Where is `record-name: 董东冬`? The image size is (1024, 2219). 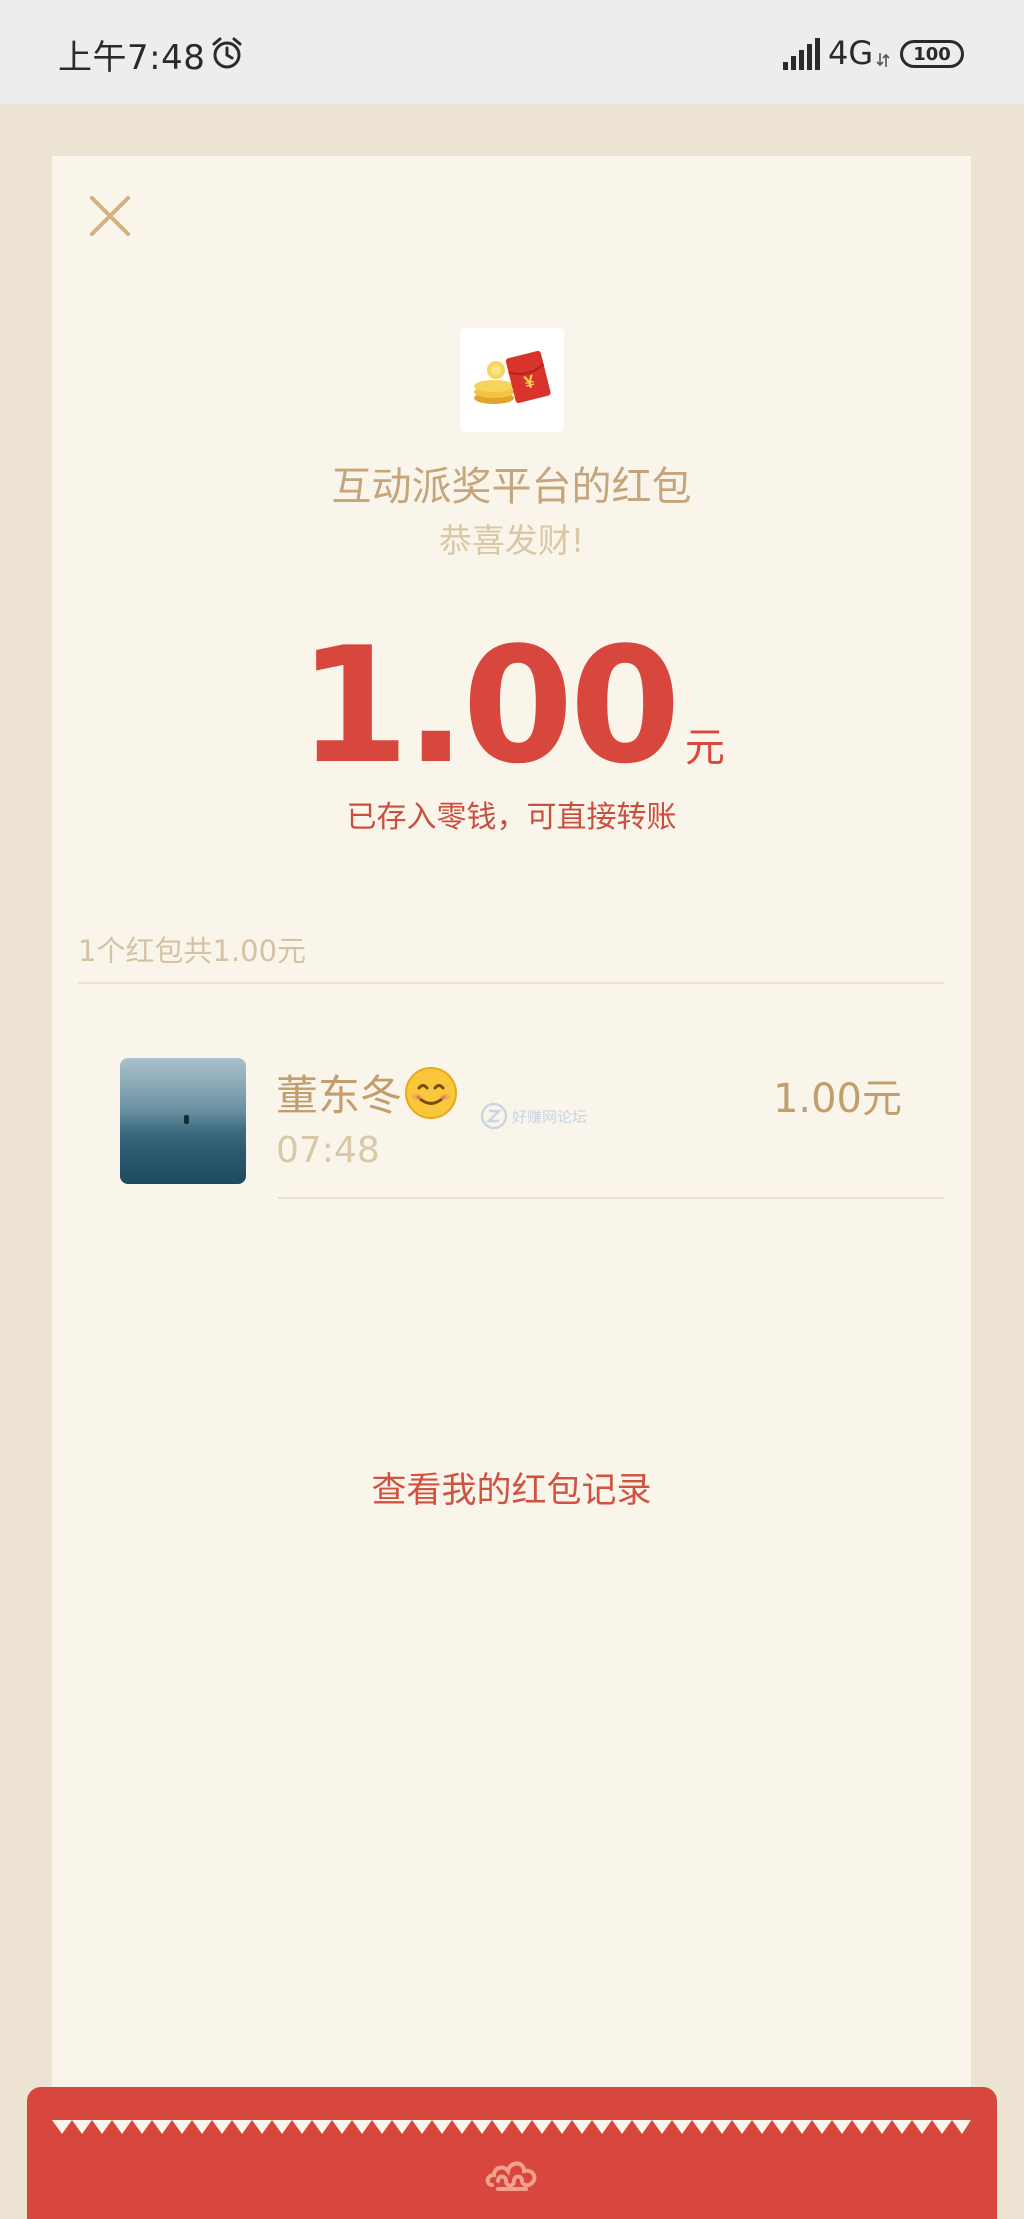 record-name: 董东冬 is located at coordinates (339, 1095).